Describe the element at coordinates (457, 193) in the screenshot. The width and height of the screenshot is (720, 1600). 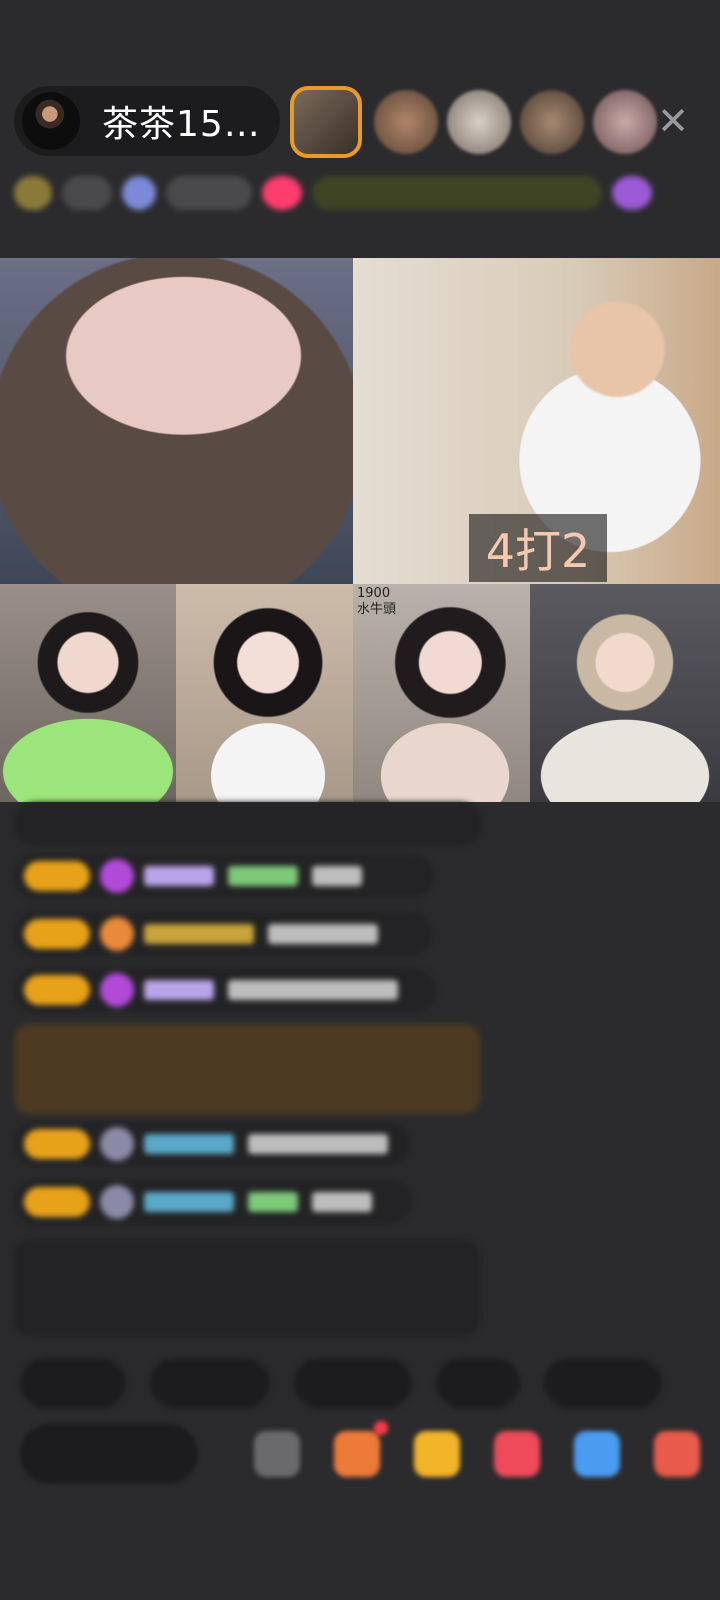
I see `rank-badge` at that location.